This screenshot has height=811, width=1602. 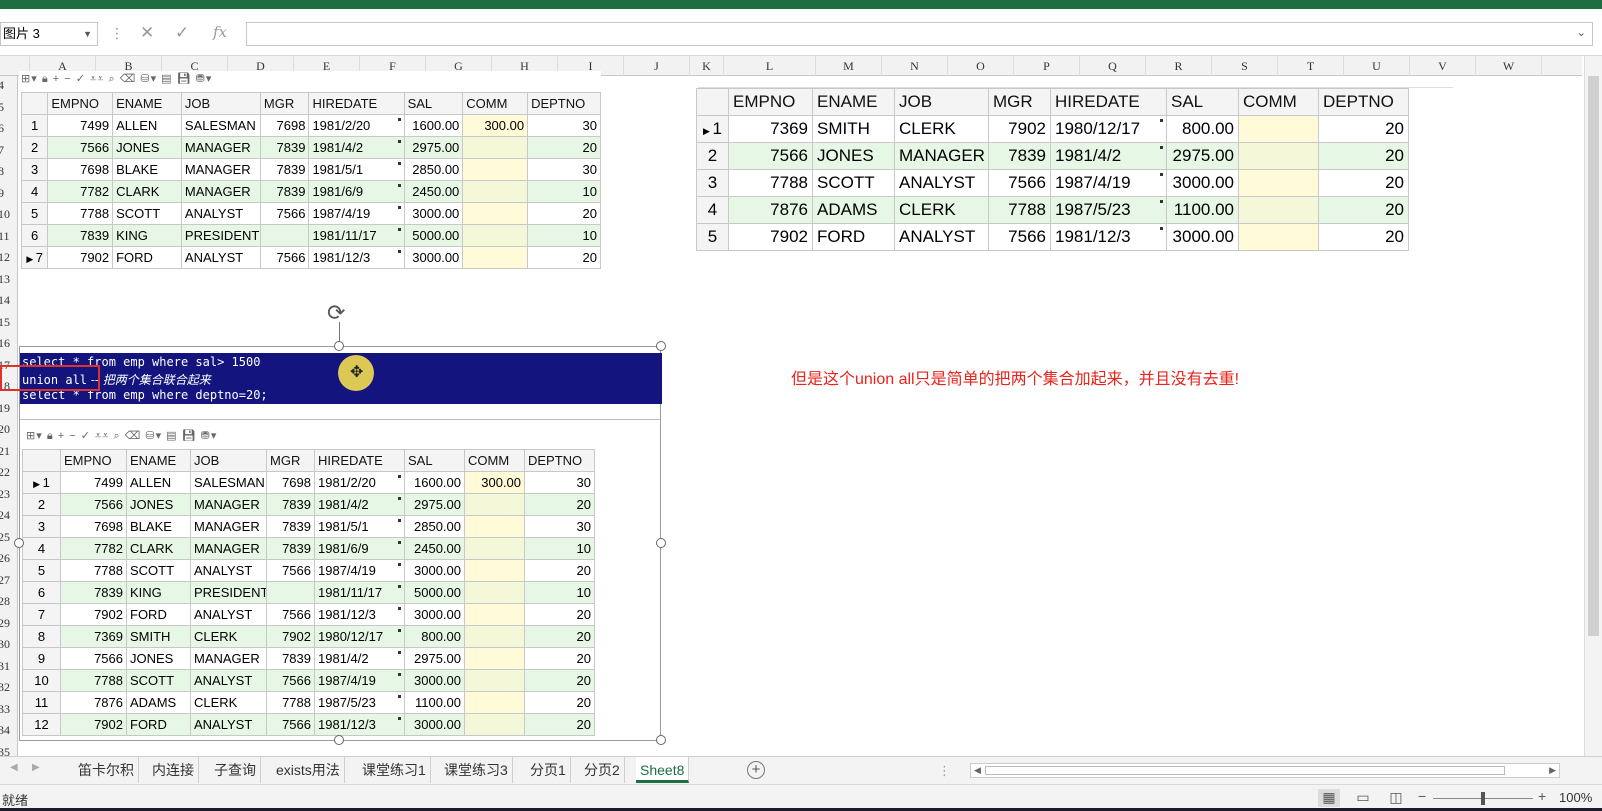 I want to click on cell-empno: 7876, so click(x=93, y=702).